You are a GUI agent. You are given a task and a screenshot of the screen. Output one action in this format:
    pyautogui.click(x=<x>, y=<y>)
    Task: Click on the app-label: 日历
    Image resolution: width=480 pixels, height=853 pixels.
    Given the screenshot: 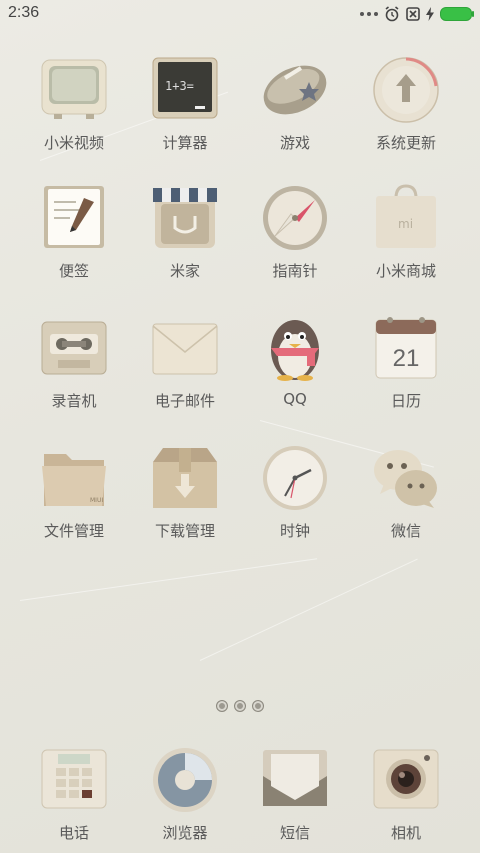 What is the action you would take?
    pyautogui.click(x=405, y=401)
    